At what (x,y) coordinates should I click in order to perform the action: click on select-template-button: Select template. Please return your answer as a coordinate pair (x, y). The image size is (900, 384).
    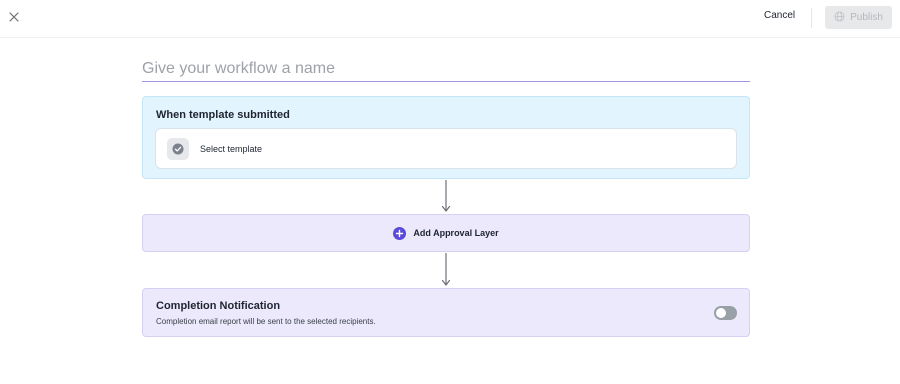
    Looking at the image, I should click on (446, 148).